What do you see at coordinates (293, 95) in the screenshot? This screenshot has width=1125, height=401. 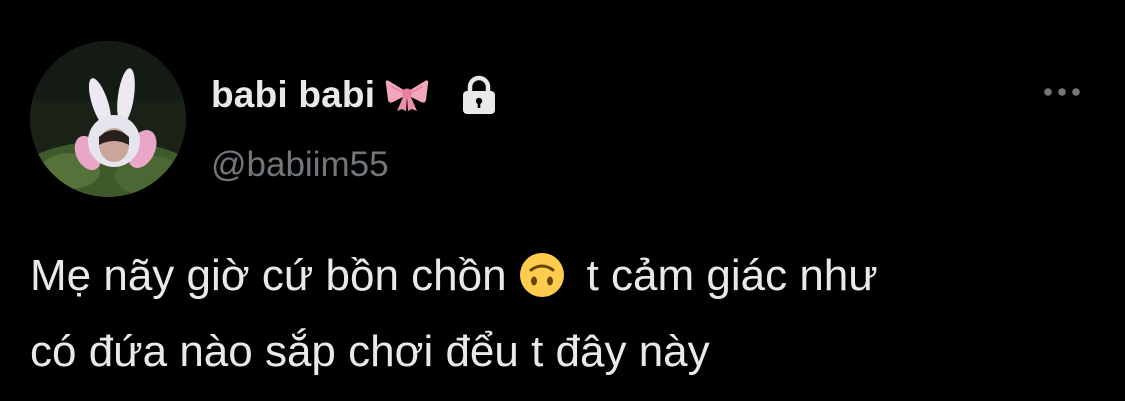 I see `display-name: babi babi` at bounding box center [293, 95].